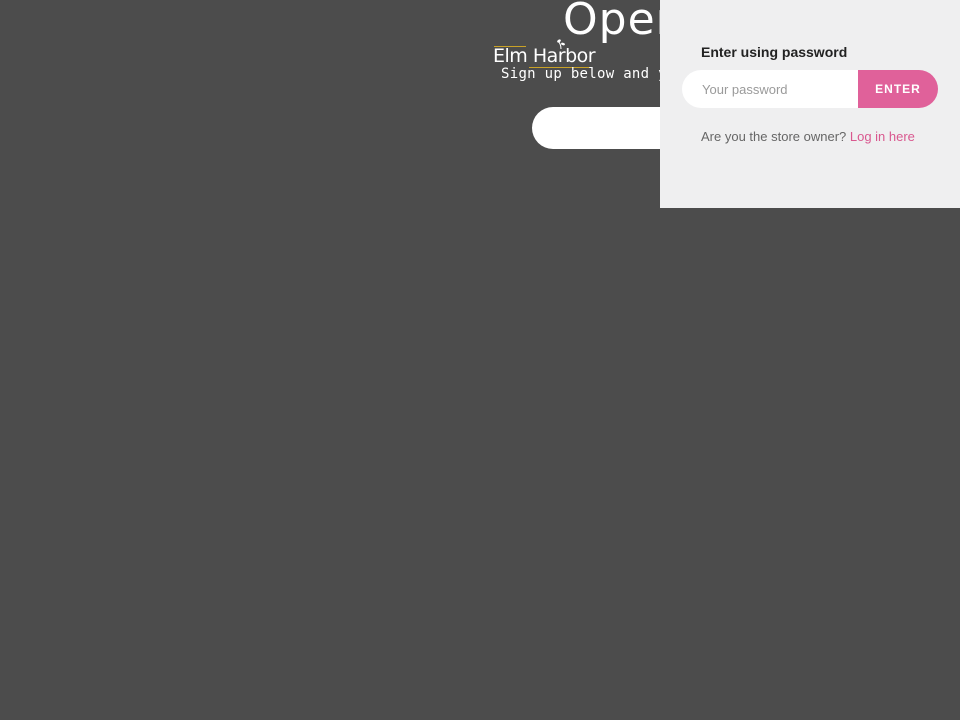 The height and width of the screenshot is (720, 960). What do you see at coordinates (619, 22) in the screenshot?
I see `hero-title: Oper` at bounding box center [619, 22].